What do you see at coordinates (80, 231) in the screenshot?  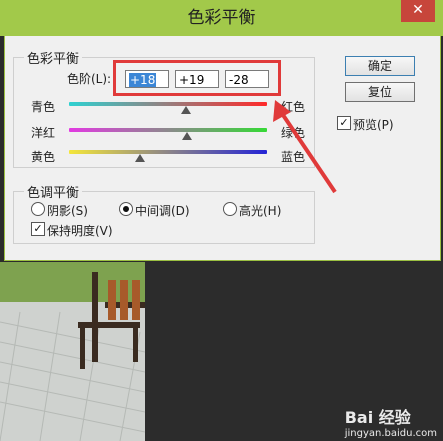 I see `preserve-luminosity-label: 保持明度(V)` at bounding box center [80, 231].